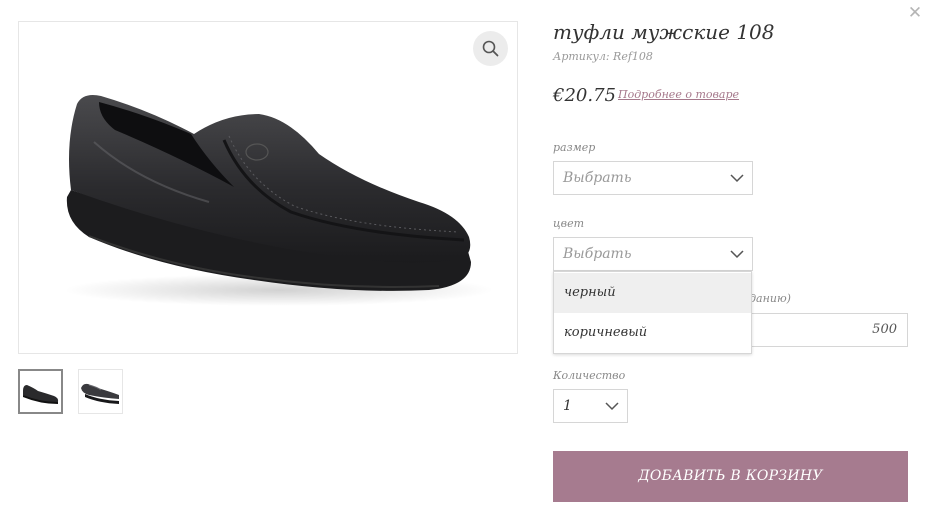 The image size is (926, 510). What do you see at coordinates (574, 147) in the screenshot?
I see `size-label: размер` at bounding box center [574, 147].